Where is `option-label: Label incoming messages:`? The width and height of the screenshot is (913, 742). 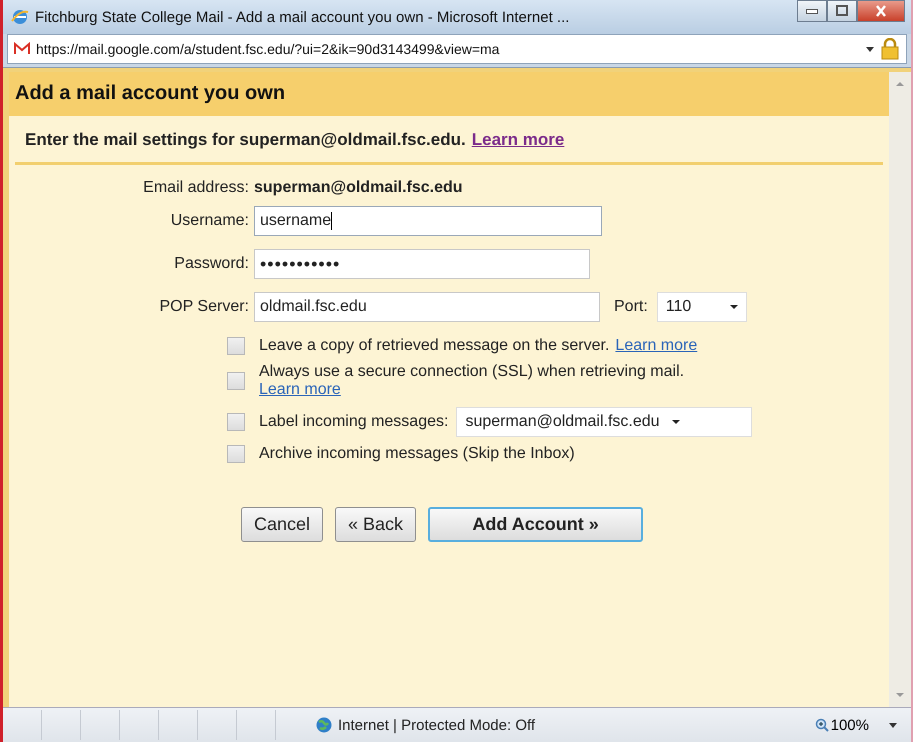 option-label: Label incoming messages: is located at coordinates (353, 422).